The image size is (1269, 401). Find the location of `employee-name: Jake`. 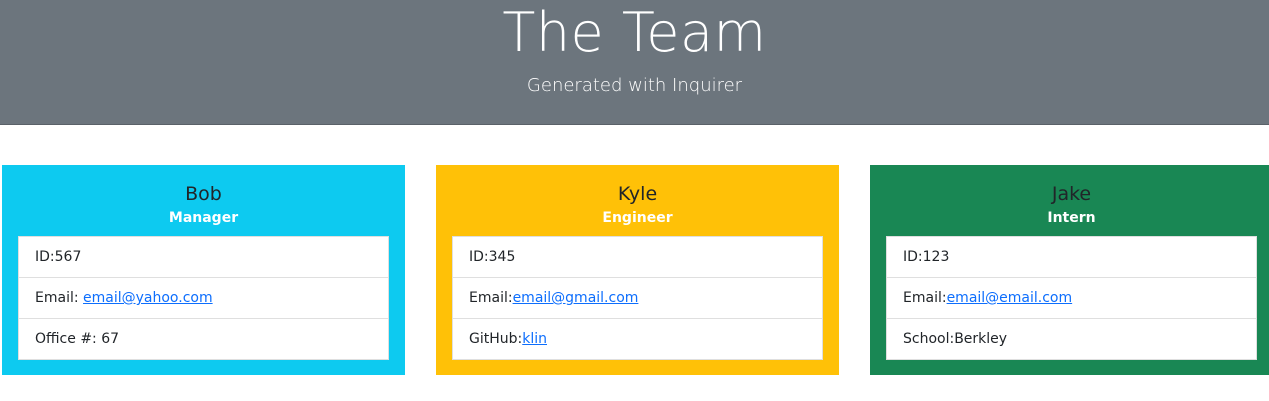

employee-name: Jake is located at coordinates (1071, 194).